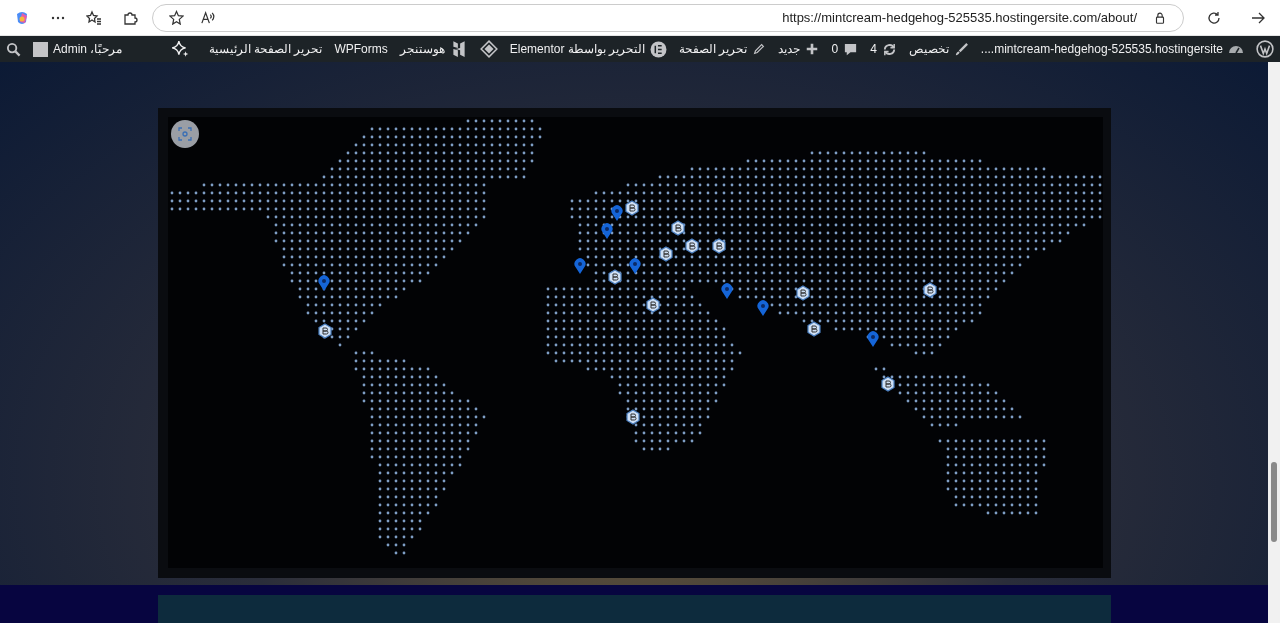  What do you see at coordinates (789, 49) in the screenshot?
I see `toolbar-link: جديد` at bounding box center [789, 49].